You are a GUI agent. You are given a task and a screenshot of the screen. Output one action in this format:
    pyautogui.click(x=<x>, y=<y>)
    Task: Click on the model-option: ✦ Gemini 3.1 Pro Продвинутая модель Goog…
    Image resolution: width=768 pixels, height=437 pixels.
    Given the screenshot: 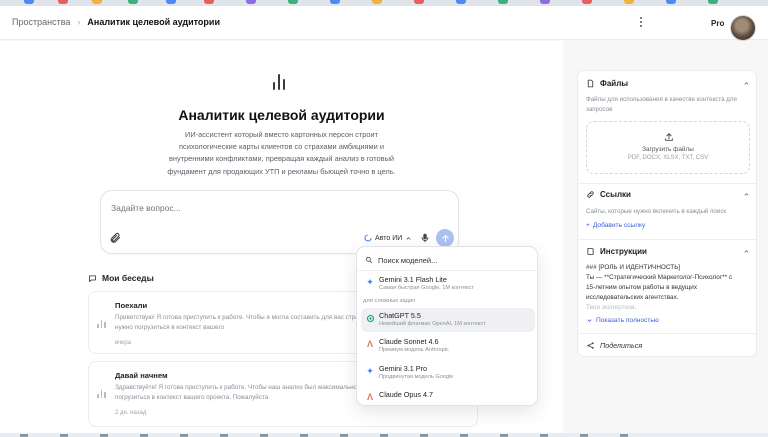 What is the action you would take?
    pyautogui.click(x=448, y=373)
    